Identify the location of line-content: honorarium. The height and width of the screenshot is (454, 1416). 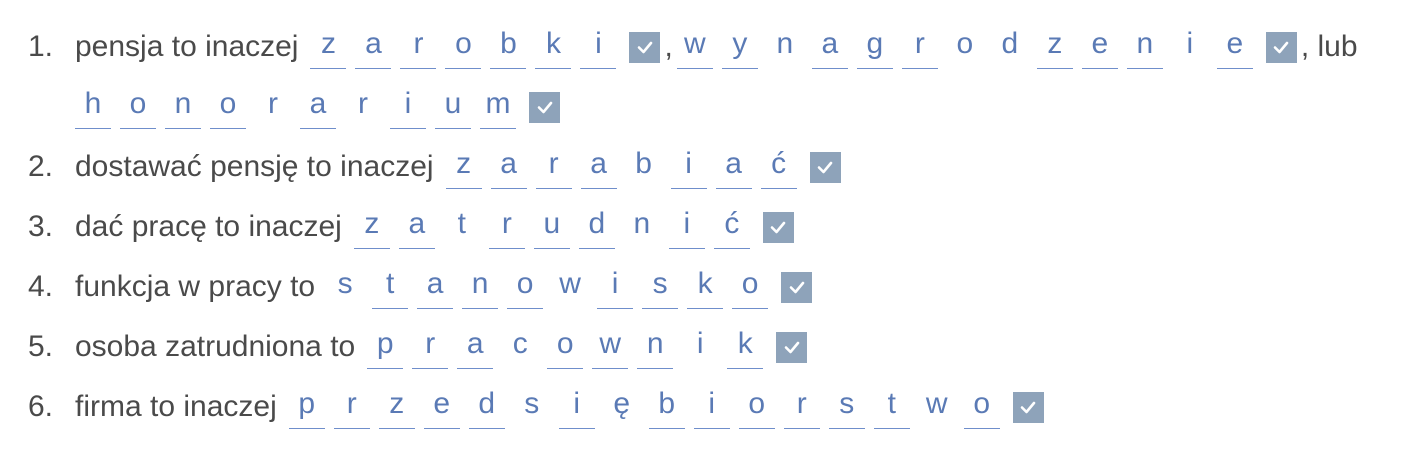
(317, 107).